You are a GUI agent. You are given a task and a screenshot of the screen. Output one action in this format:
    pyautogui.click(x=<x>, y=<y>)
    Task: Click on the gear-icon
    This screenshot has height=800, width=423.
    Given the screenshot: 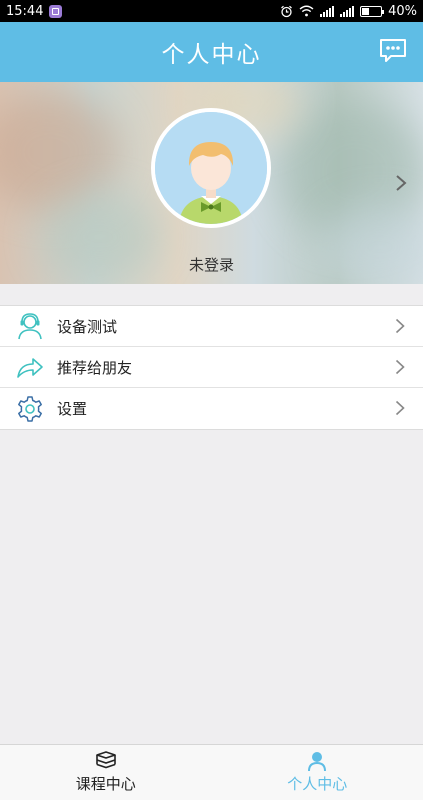 What is the action you would take?
    pyautogui.click(x=30, y=409)
    